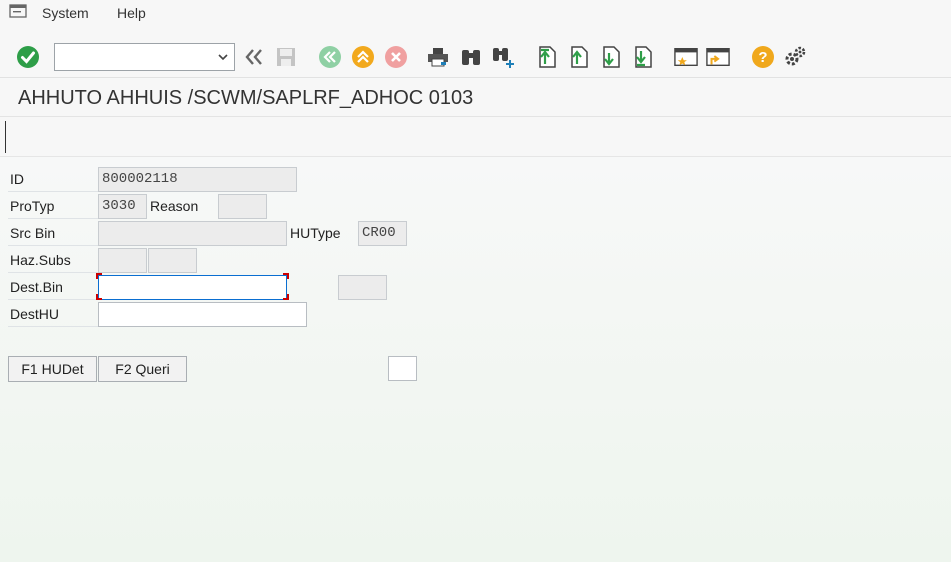  I want to click on customize-layout-icon, so click(795, 57).